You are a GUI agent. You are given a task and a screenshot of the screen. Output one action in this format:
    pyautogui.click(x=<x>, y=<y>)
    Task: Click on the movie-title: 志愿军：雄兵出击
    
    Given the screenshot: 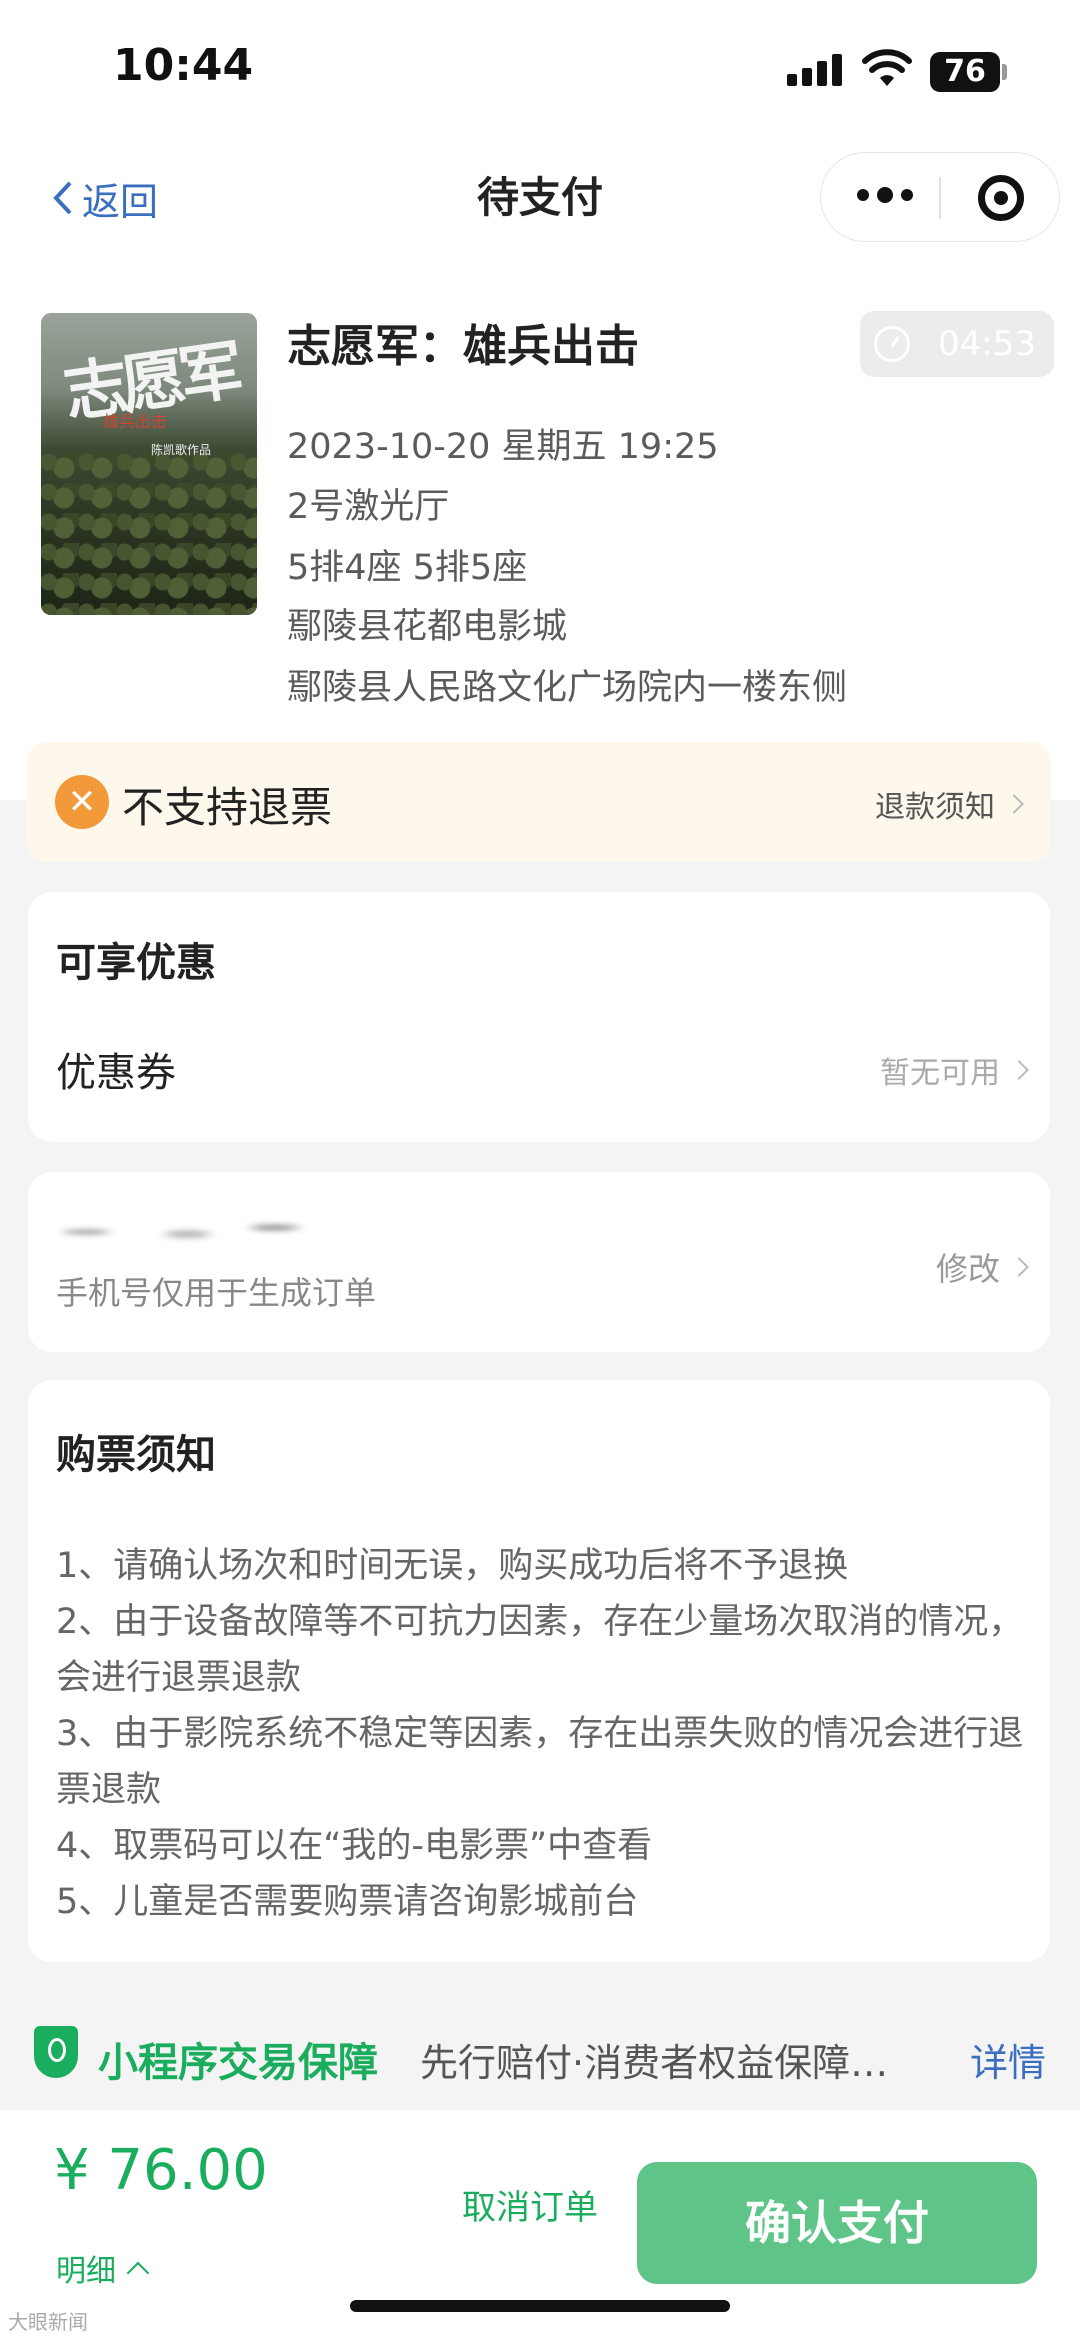 What is the action you would take?
    pyautogui.click(x=463, y=346)
    